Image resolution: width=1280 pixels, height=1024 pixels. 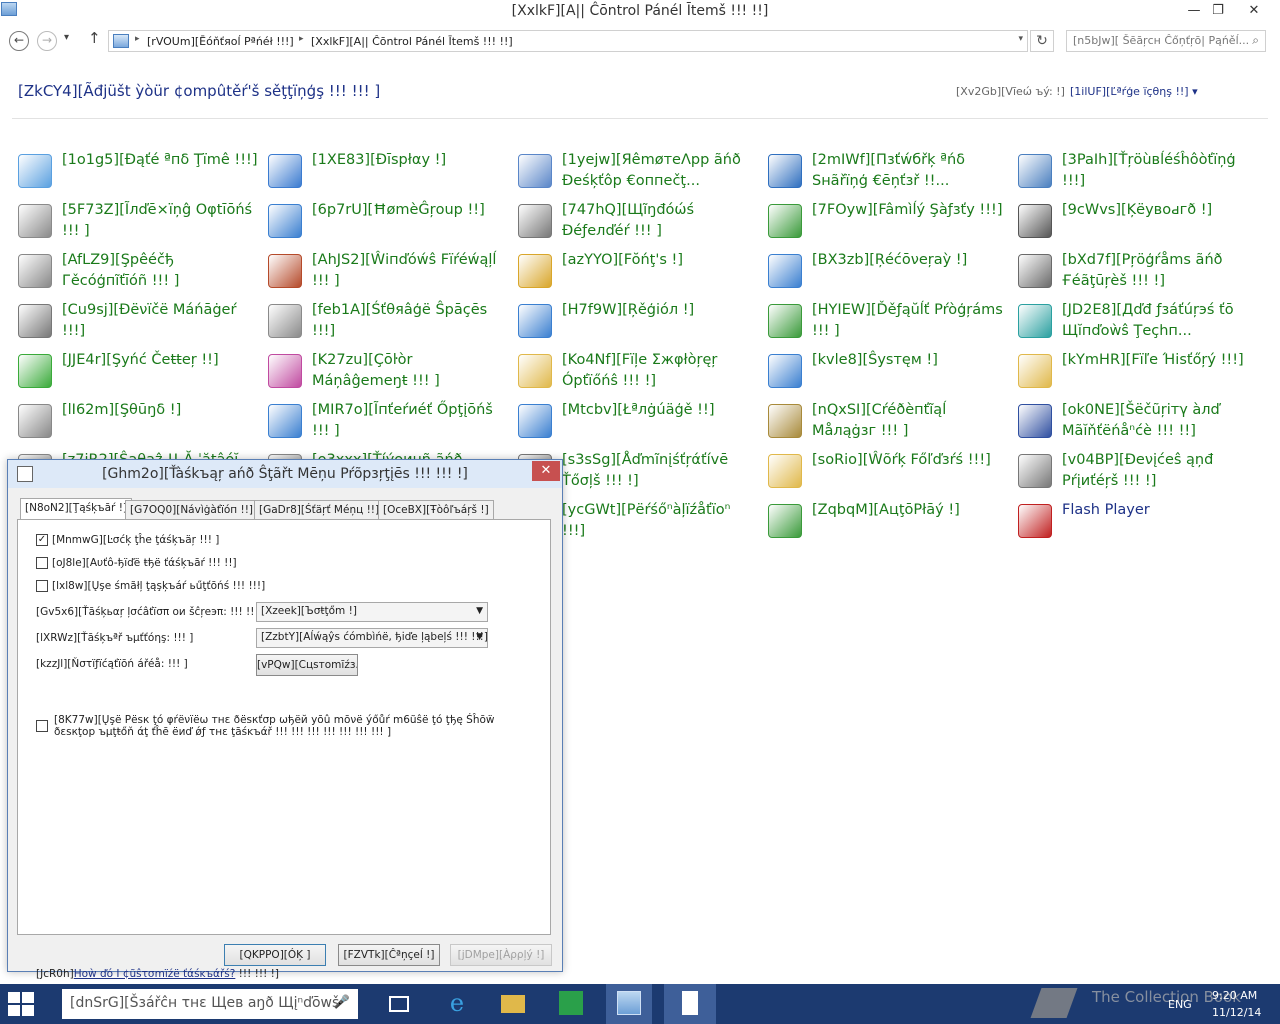 I want to click on ie-button: e, so click(x=457, y=1004).